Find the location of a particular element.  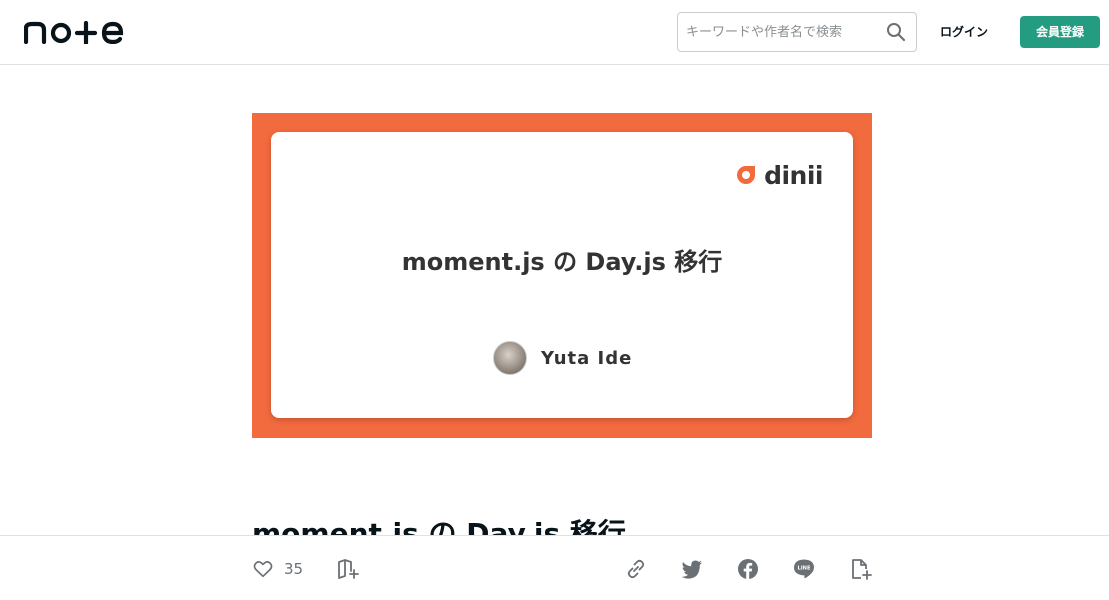

twitter-icon is located at coordinates (692, 569).